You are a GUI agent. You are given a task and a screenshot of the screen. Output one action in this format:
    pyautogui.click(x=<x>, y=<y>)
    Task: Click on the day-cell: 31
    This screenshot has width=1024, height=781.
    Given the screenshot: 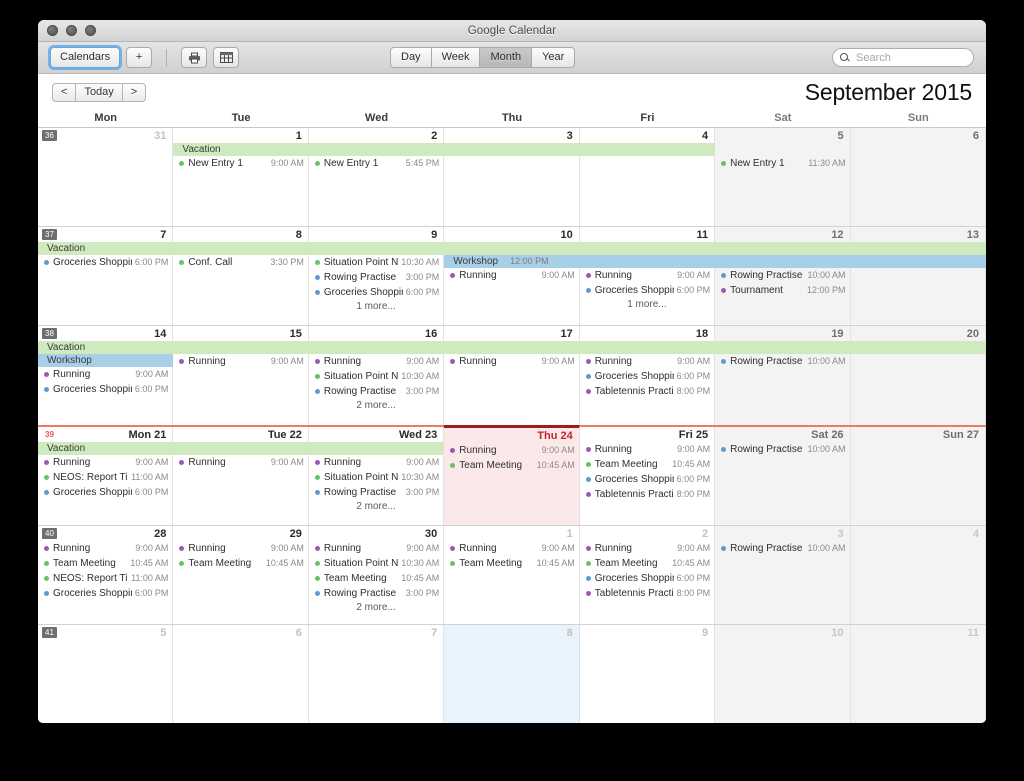 What is the action you would take?
    pyautogui.click(x=106, y=177)
    